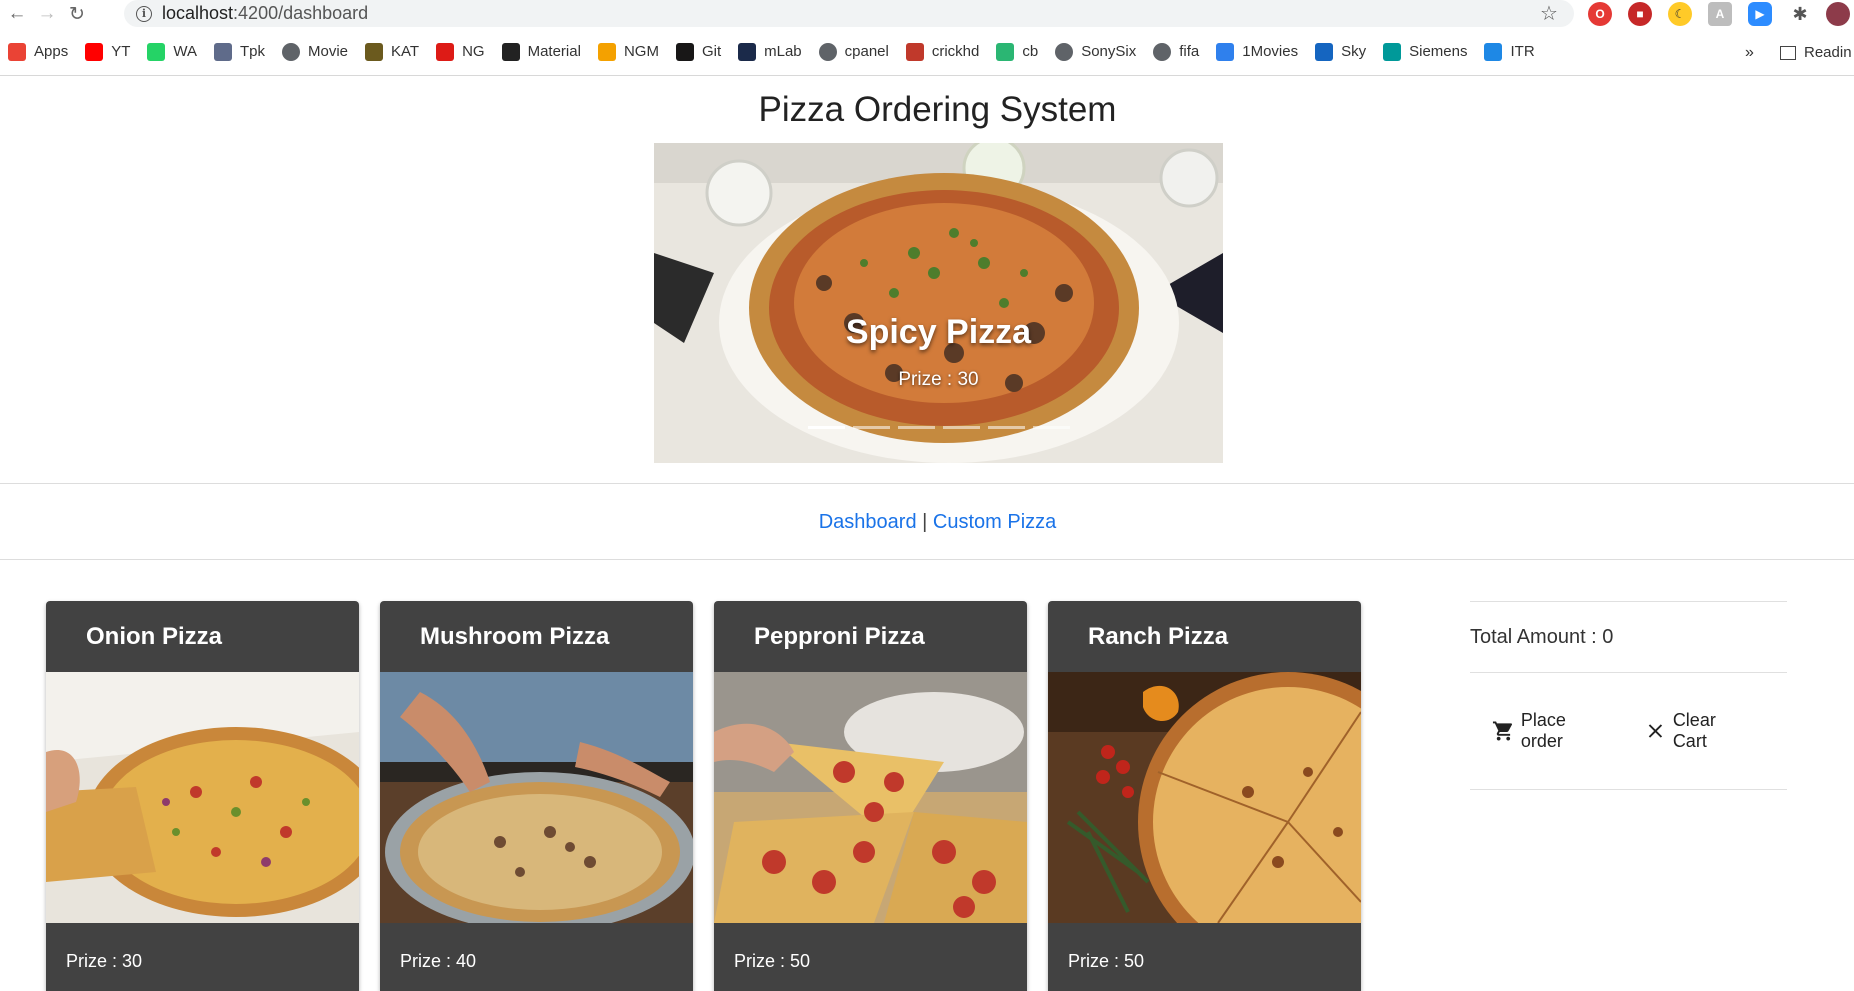 This screenshot has height=991, width=1854. I want to click on bookmark-1movies: 1Movies, so click(1257, 51).